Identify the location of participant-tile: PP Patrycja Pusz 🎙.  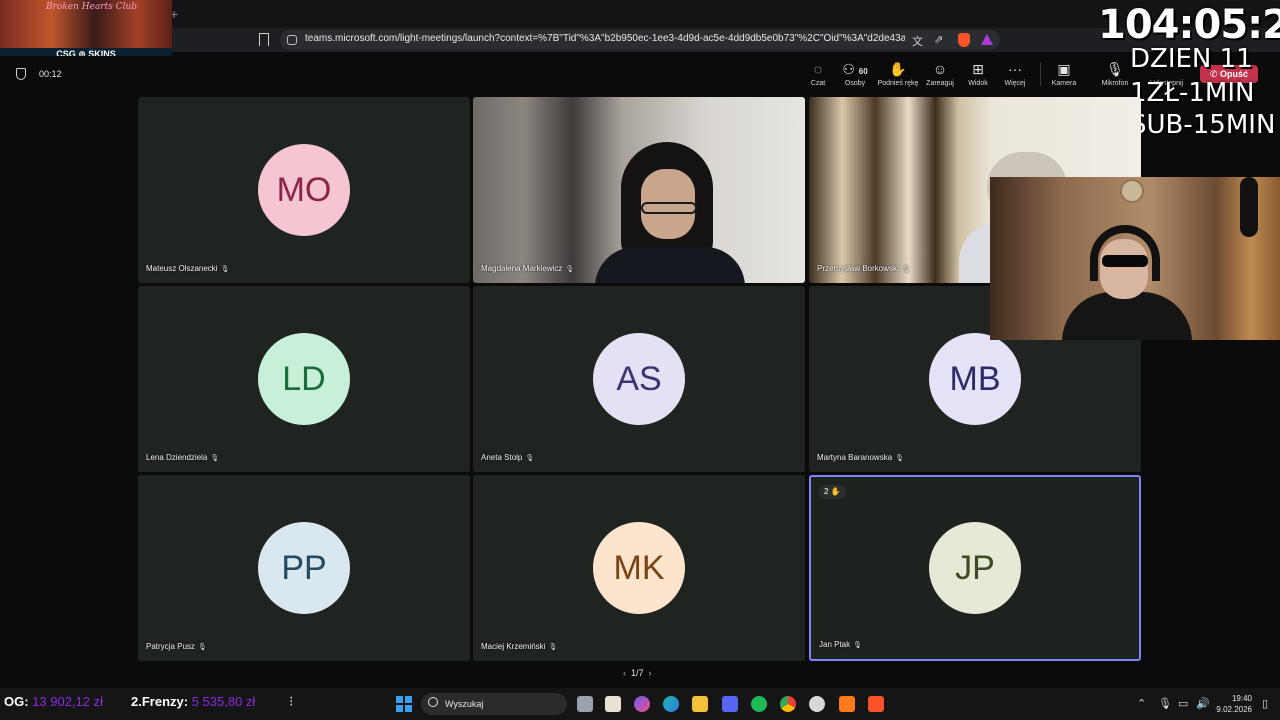
(304, 568).